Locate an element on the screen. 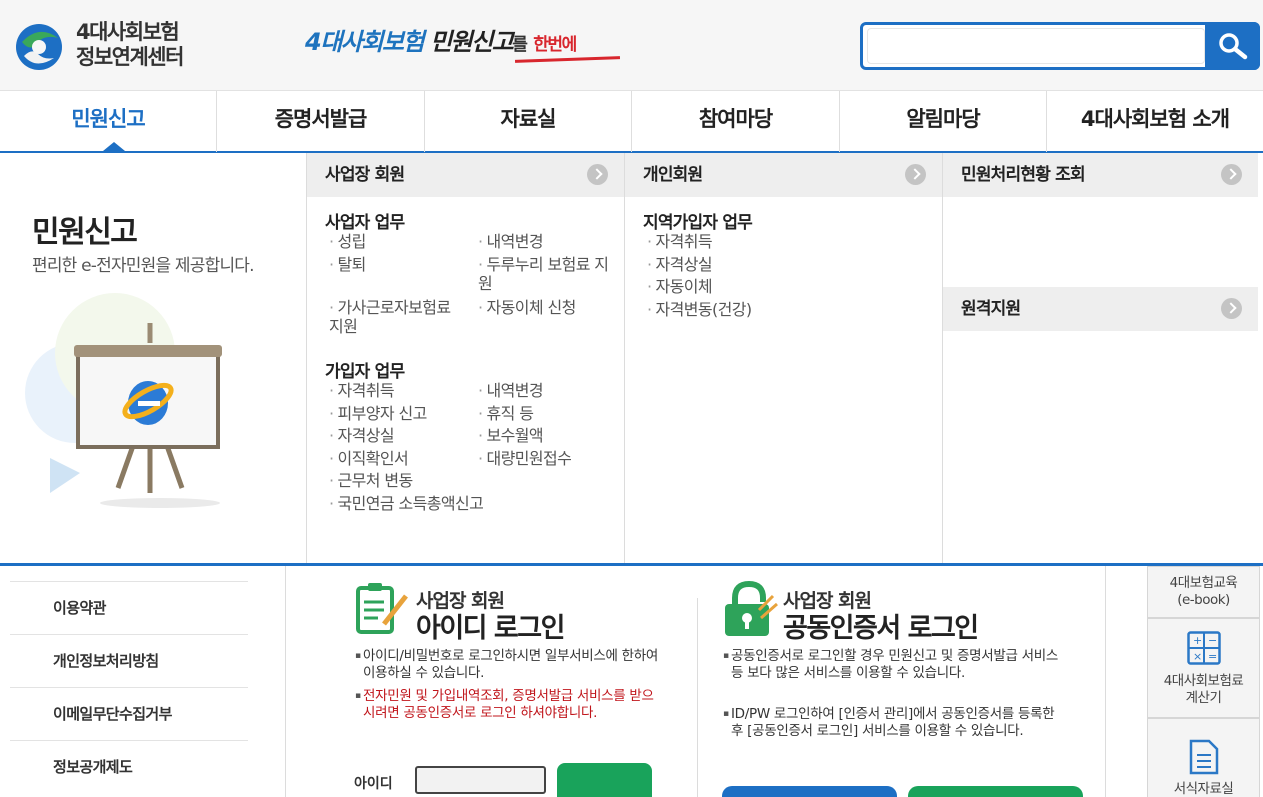  nav-item-participation: 참여마당 is located at coordinates (736, 121).